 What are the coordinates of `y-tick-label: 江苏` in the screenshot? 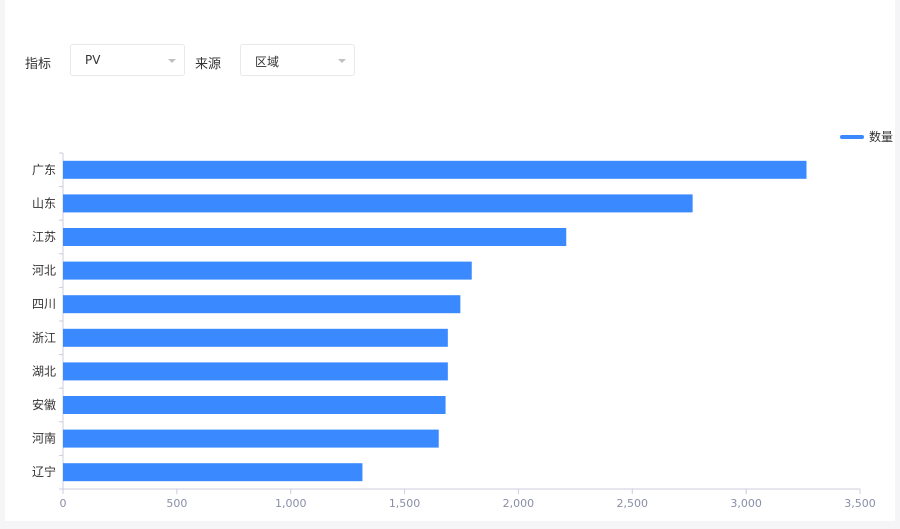 It's located at (44, 237).